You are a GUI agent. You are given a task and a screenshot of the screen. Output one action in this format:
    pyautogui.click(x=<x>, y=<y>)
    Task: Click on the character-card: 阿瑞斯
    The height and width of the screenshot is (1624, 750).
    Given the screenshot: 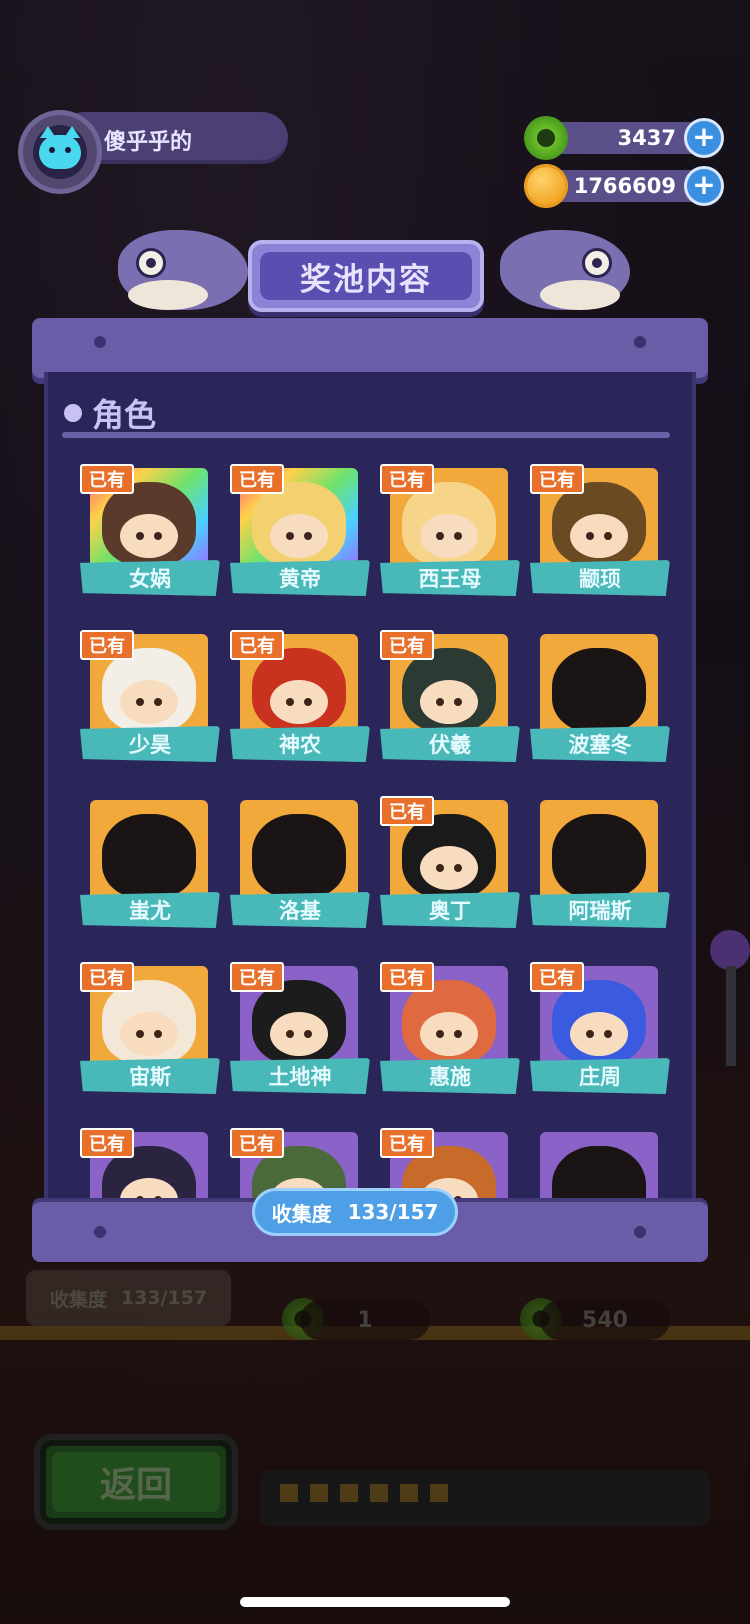 What is the action you would take?
    pyautogui.click(x=600, y=870)
    